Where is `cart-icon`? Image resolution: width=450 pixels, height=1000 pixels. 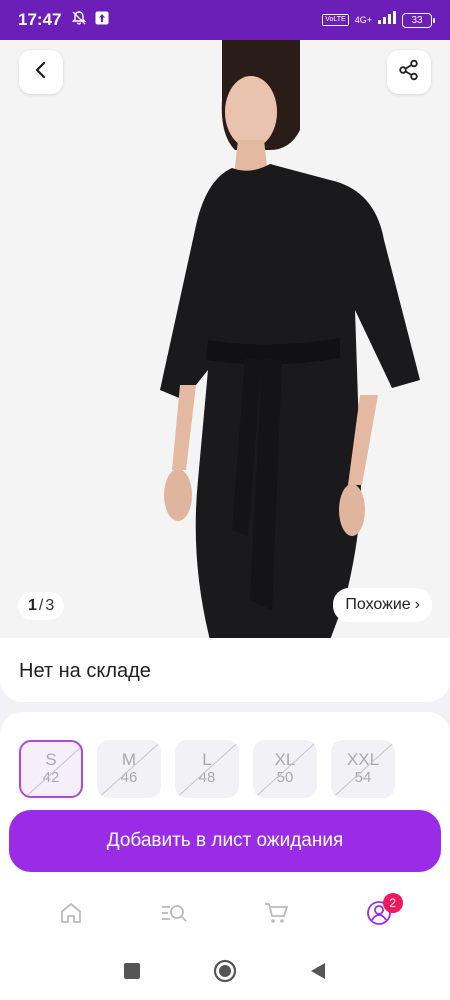
cart-icon is located at coordinates (276, 915).